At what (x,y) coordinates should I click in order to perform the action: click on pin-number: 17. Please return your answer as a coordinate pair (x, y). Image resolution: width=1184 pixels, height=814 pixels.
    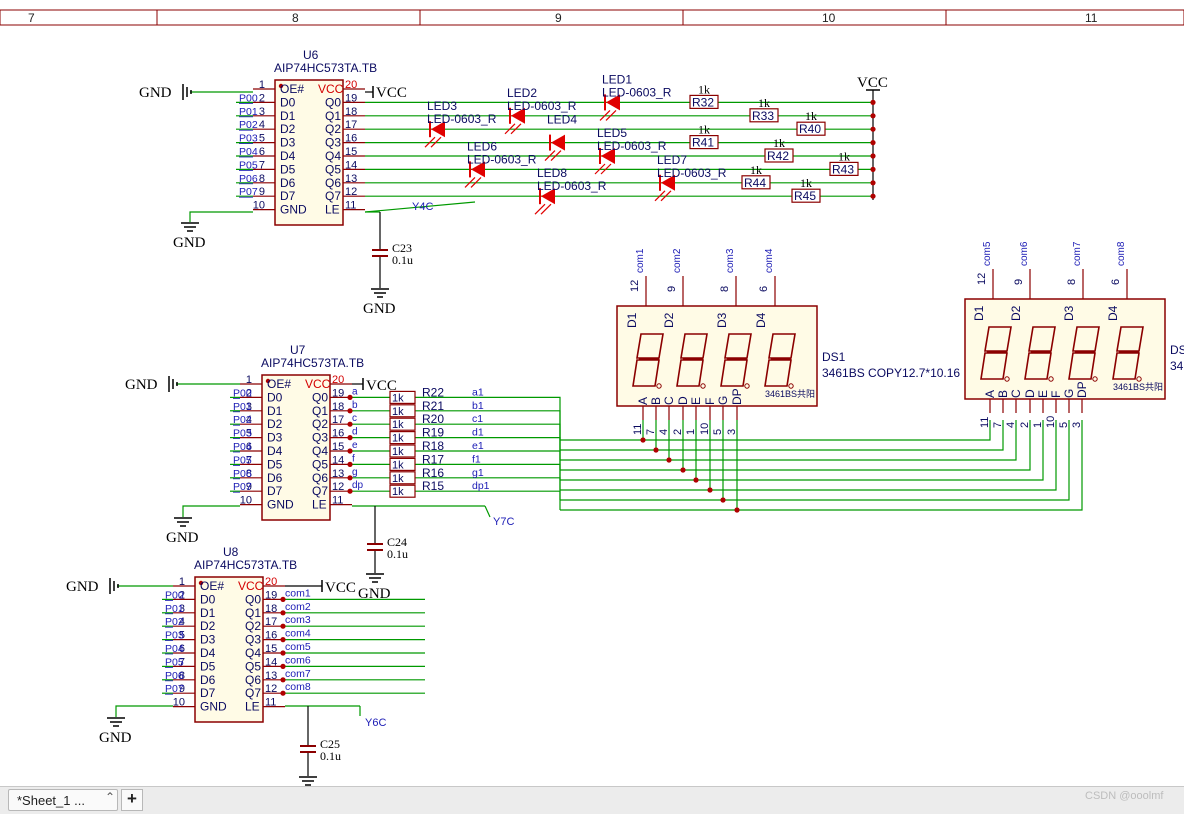
    Looking at the image, I should click on (351, 125).